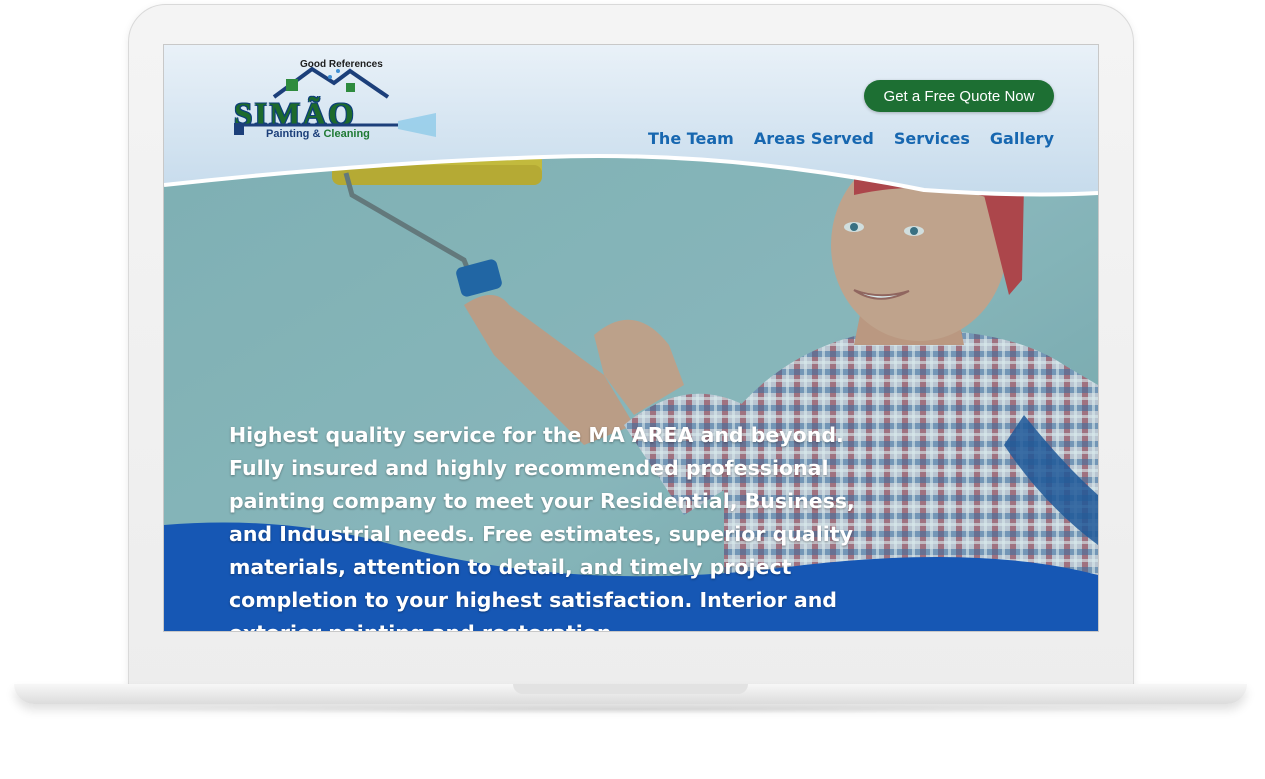 Image resolution: width=1265 pixels, height=779 pixels. What do you see at coordinates (295, 134) in the screenshot?
I see `logo-sub-part1: Painting &` at bounding box center [295, 134].